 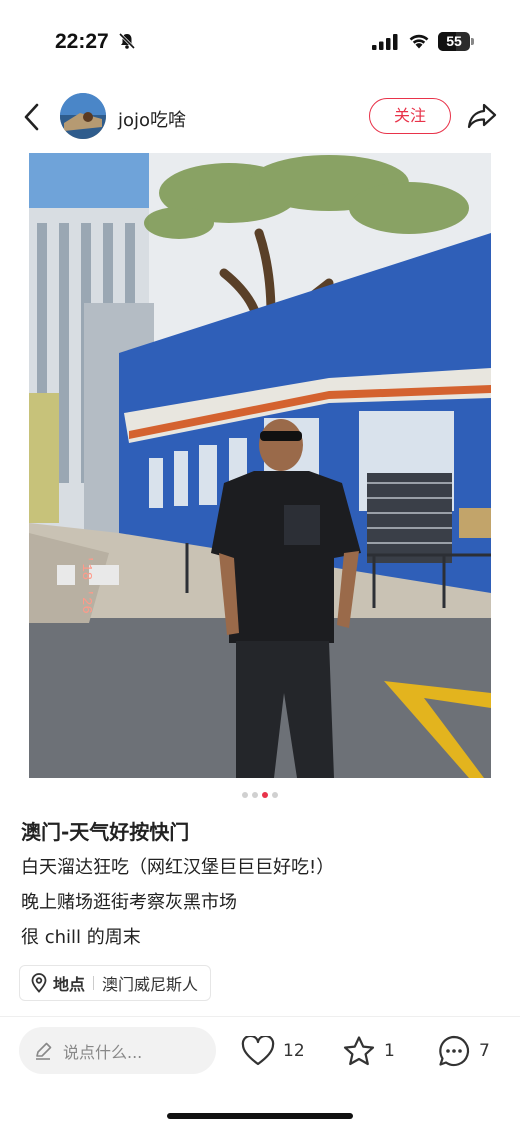 What do you see at coordinates (94, 983) in the screenshot?
I see `location-separator` at bounding box center [94, 983].